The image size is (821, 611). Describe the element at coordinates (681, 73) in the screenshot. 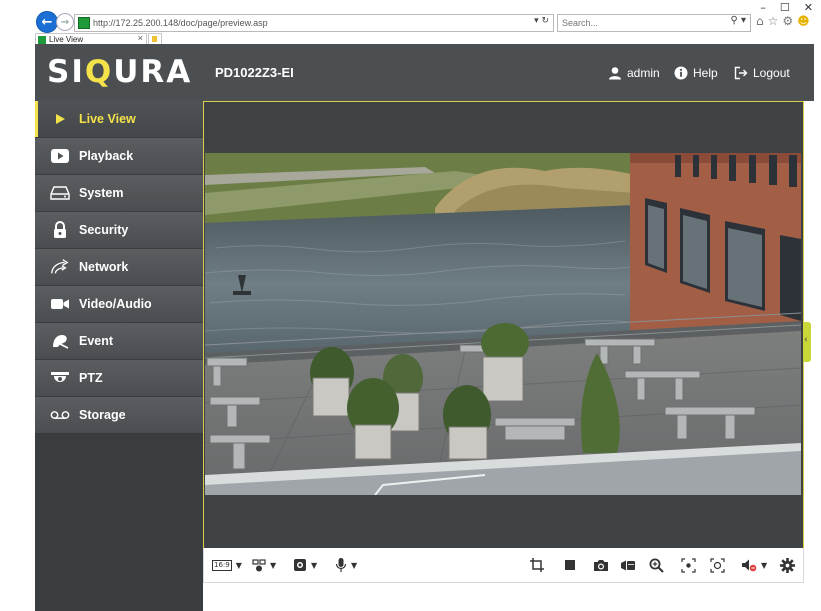

I see `info-icon` at that location.